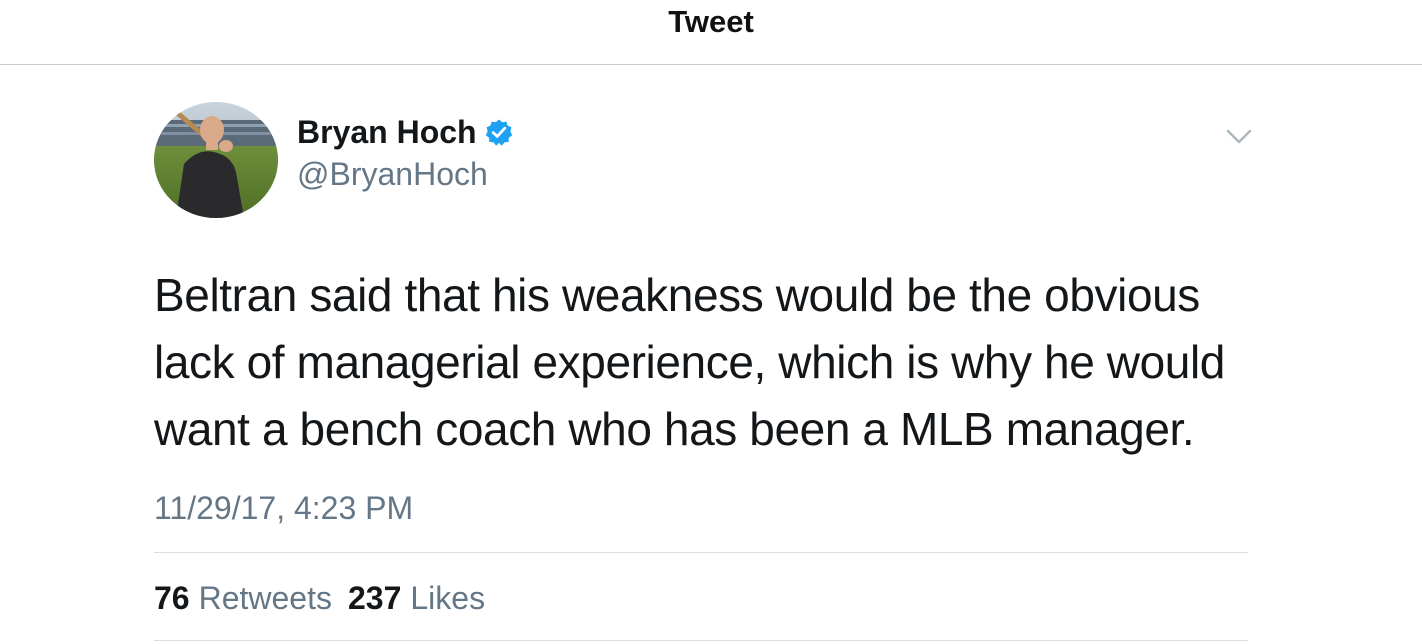  Describe the element at coordinates (374, 598) in the screenshot. I see `likes-count: 237` at that location.